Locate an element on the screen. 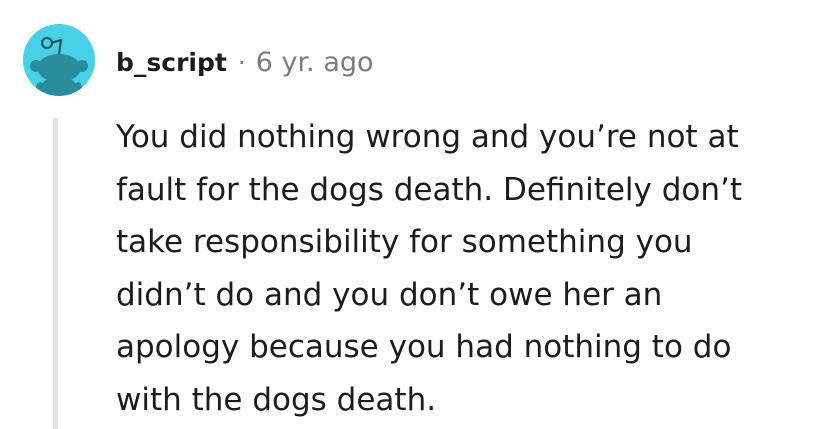  avatar is located at coordinates (59, 60).